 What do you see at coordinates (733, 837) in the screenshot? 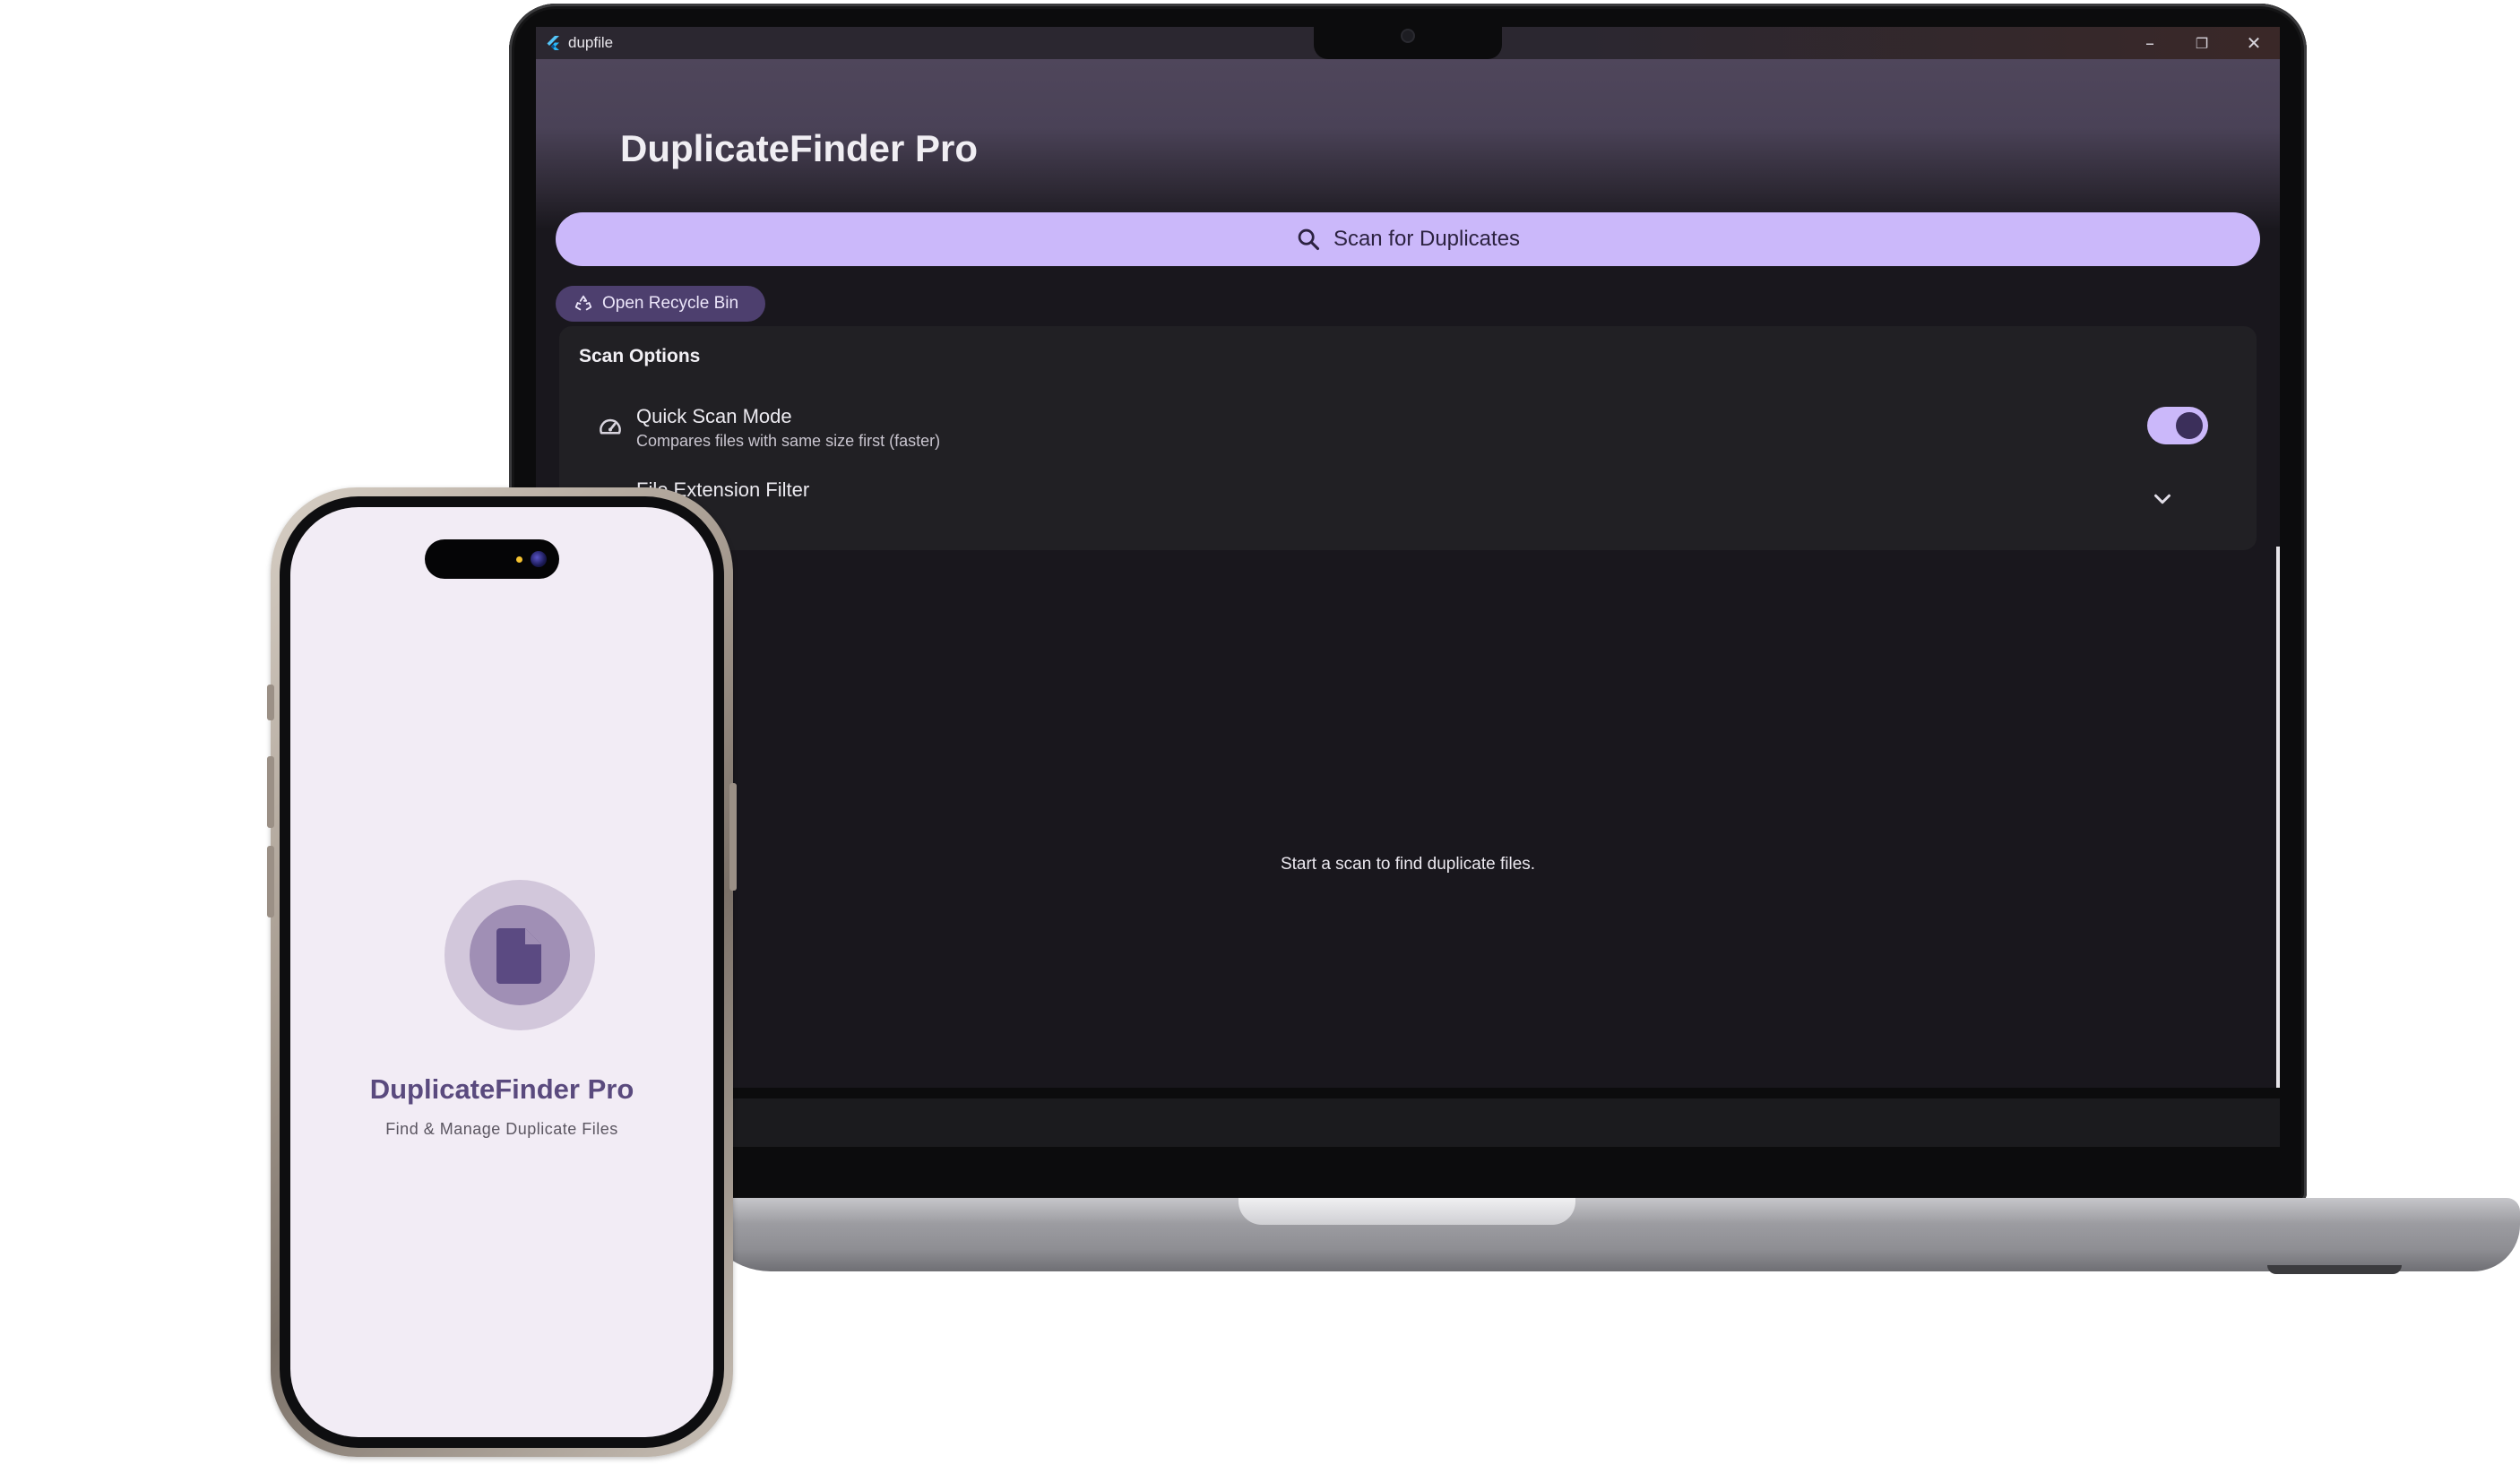
I see `phone-side-button` at bounding box center [733, 837].